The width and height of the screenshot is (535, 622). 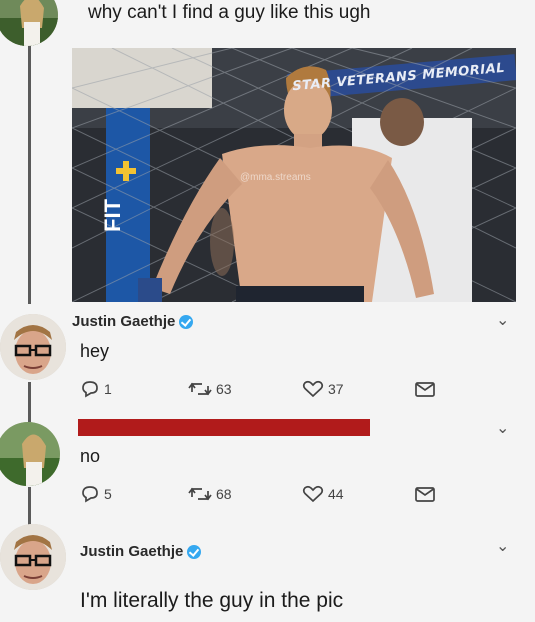 I want to click on watermark: @mma.streams, so click(x=275, y=177).